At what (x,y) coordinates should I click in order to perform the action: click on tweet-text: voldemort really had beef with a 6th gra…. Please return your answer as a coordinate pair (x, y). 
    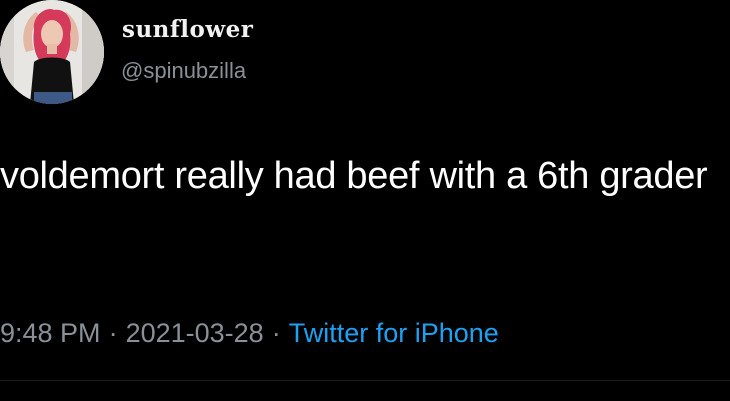
    Looking at the image, I should click on (354, 176).